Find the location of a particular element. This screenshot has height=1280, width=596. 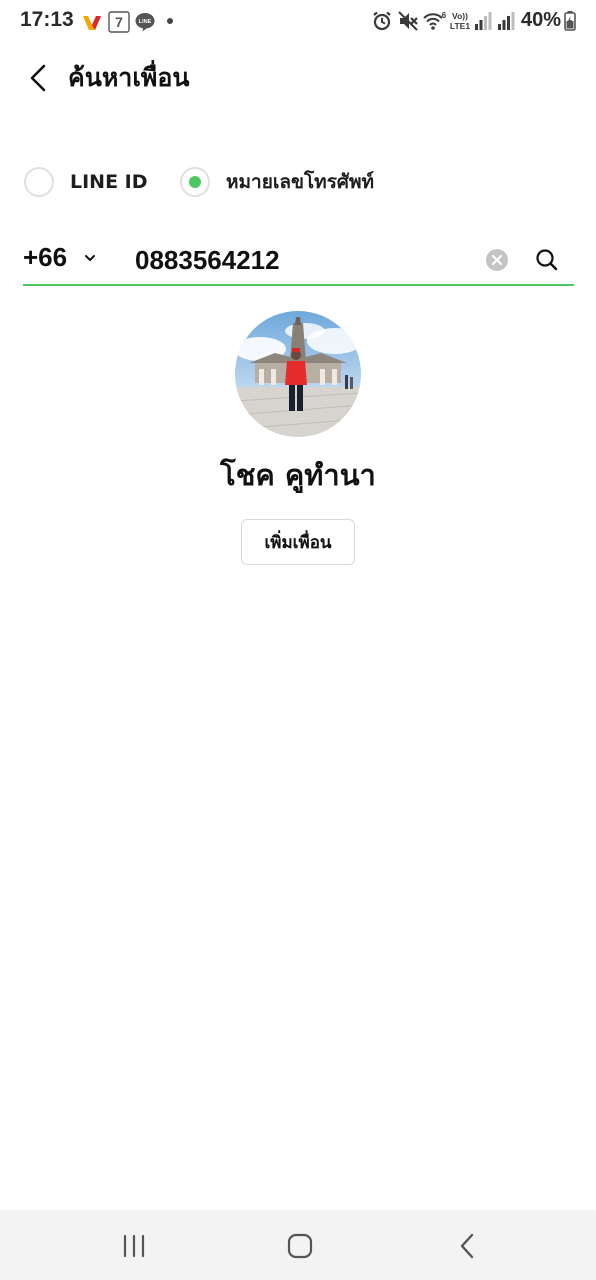

profile-avatar is located at coordinates (298, 374).